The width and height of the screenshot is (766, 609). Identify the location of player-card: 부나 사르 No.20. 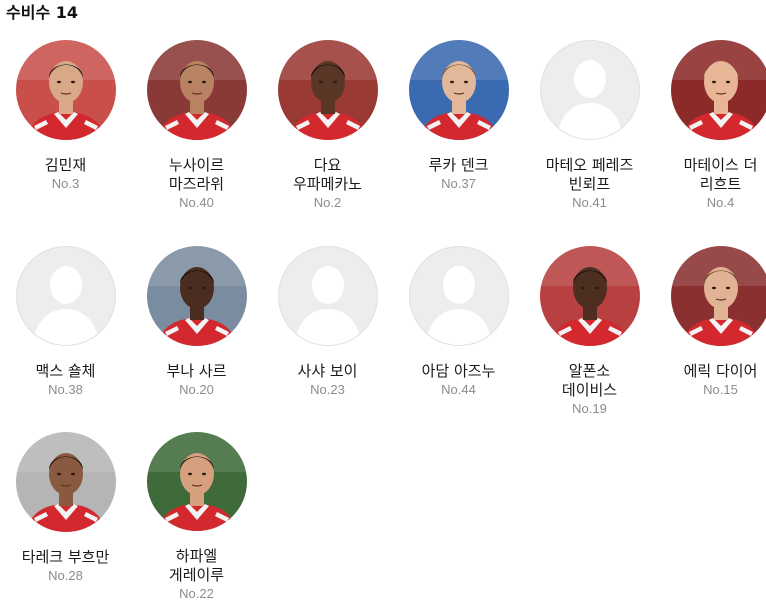
(196, 339).